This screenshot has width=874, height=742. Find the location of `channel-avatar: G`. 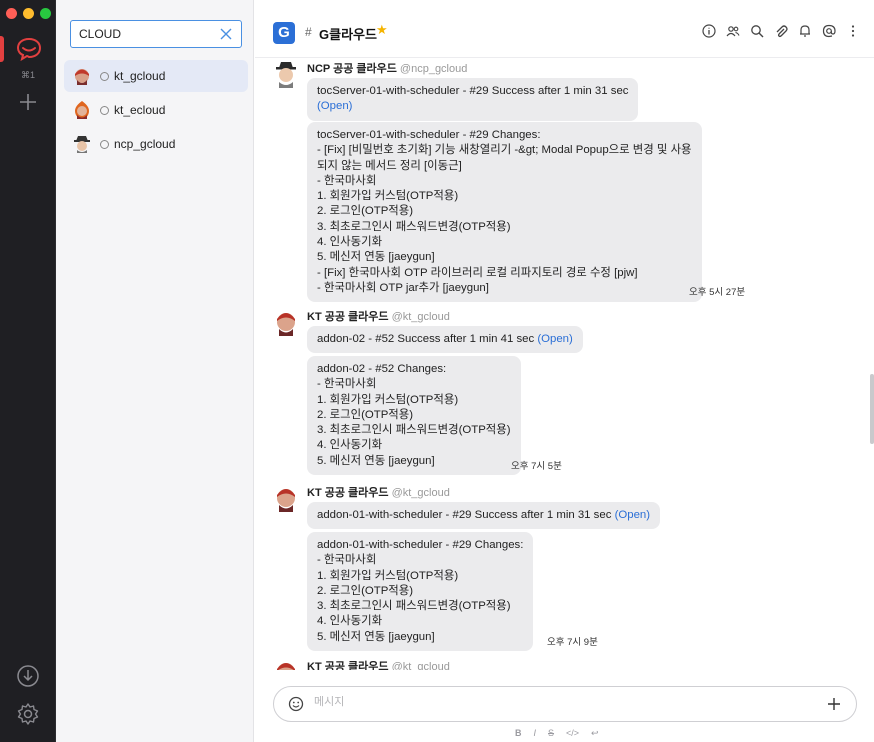

channel-avatar: G is located at coordinates (284, 33).